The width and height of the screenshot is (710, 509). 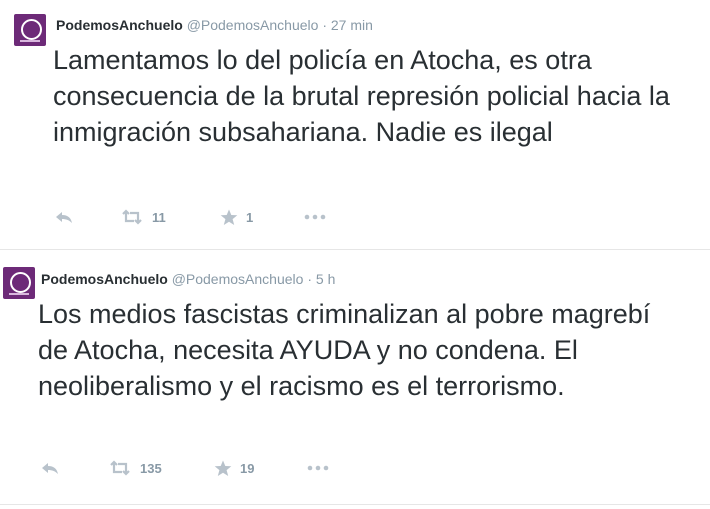 What do you see at coordinates (135, 468) in the screenshot?
I see `retweet-button: 135` at bounding box center [135, 468].